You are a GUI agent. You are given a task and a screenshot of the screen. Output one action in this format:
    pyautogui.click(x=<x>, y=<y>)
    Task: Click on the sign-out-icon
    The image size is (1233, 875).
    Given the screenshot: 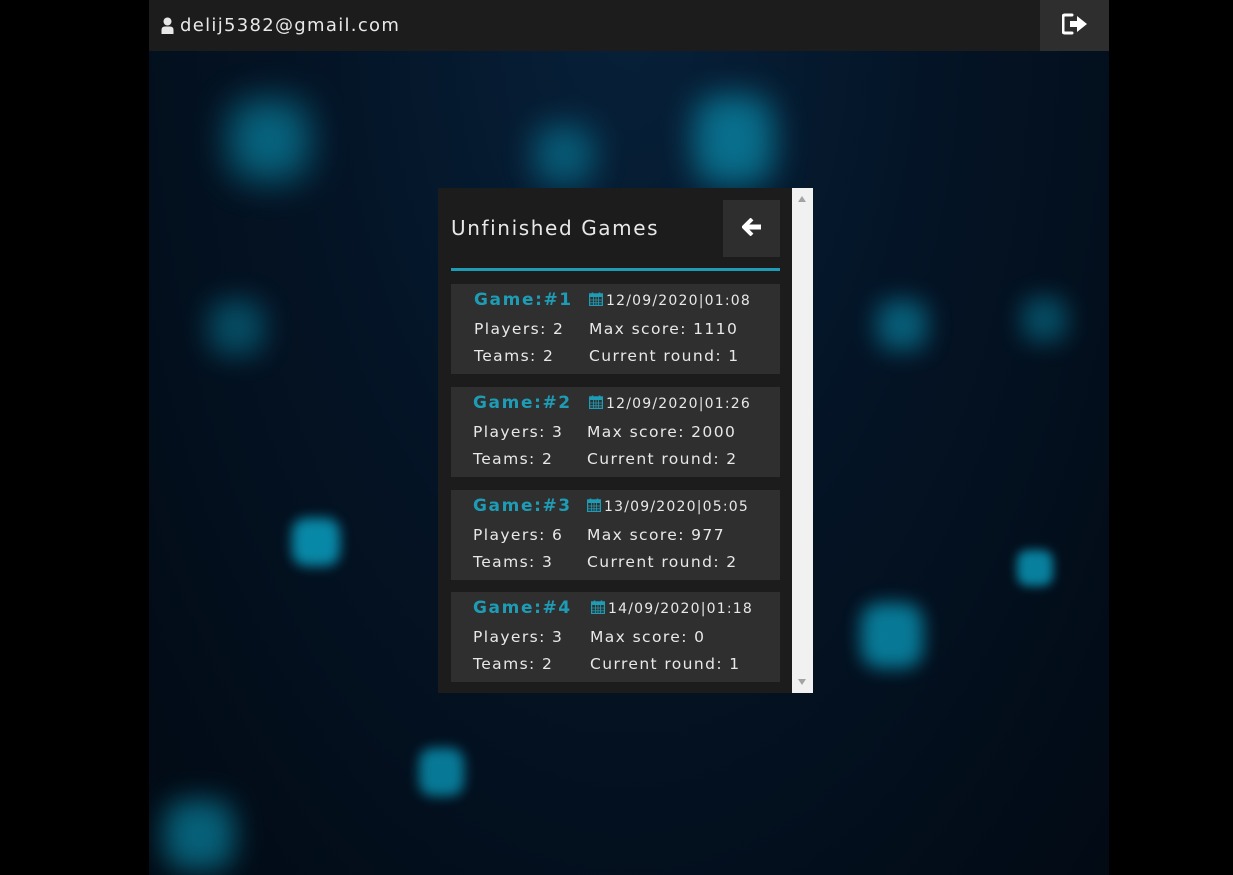 What is the action you would take?
    pyautogui.click(x=1074, y=26)
    